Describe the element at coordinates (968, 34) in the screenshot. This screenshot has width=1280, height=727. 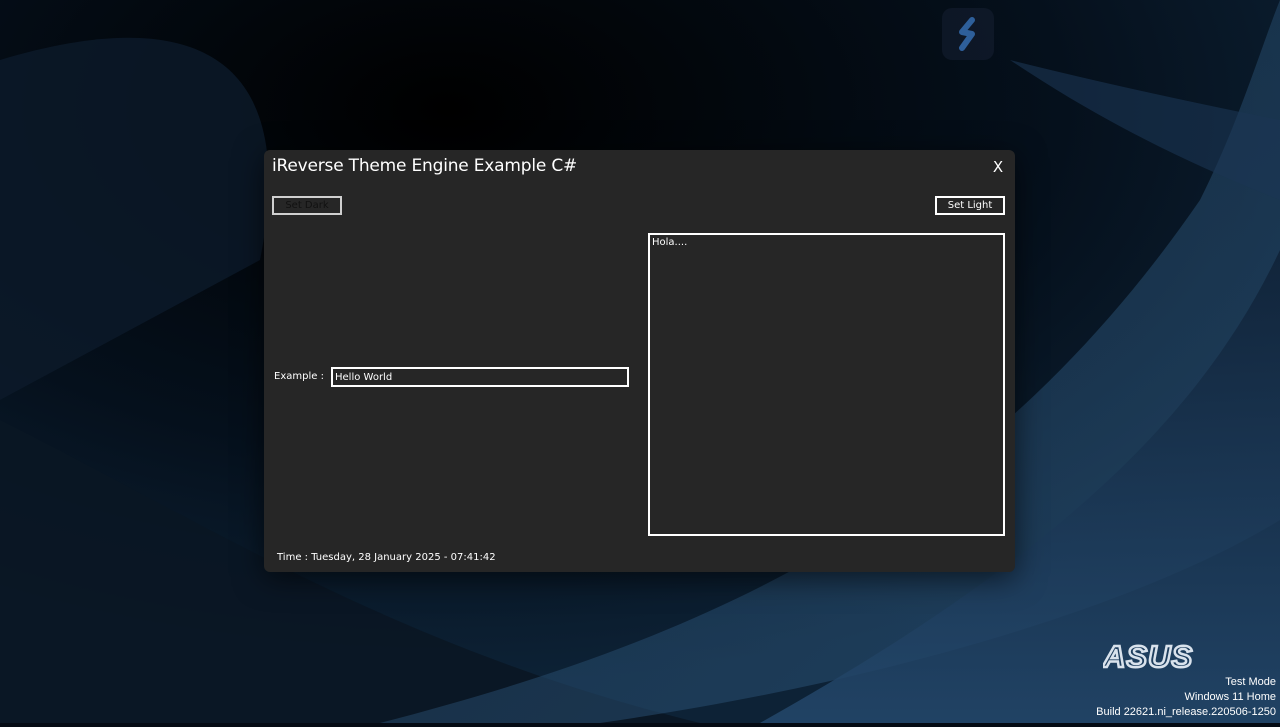
I see `app-s-icon` at that location.